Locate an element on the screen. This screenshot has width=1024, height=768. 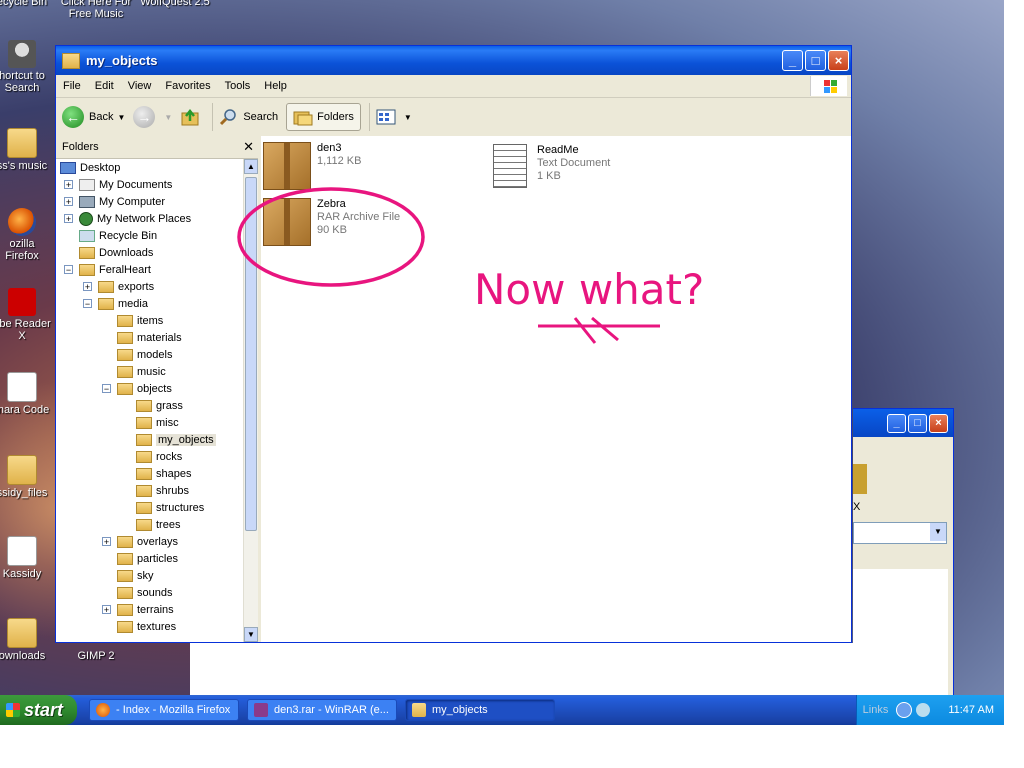
firefox-icon is located at coordinates (22, 222).